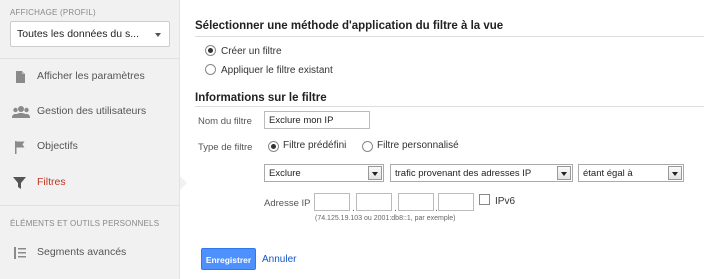 Image resolution: width=704 pixels, height=279 pixels. I want to click on sidebar-item-user-management: Gestion des utilisateurs, so click(89, 112).